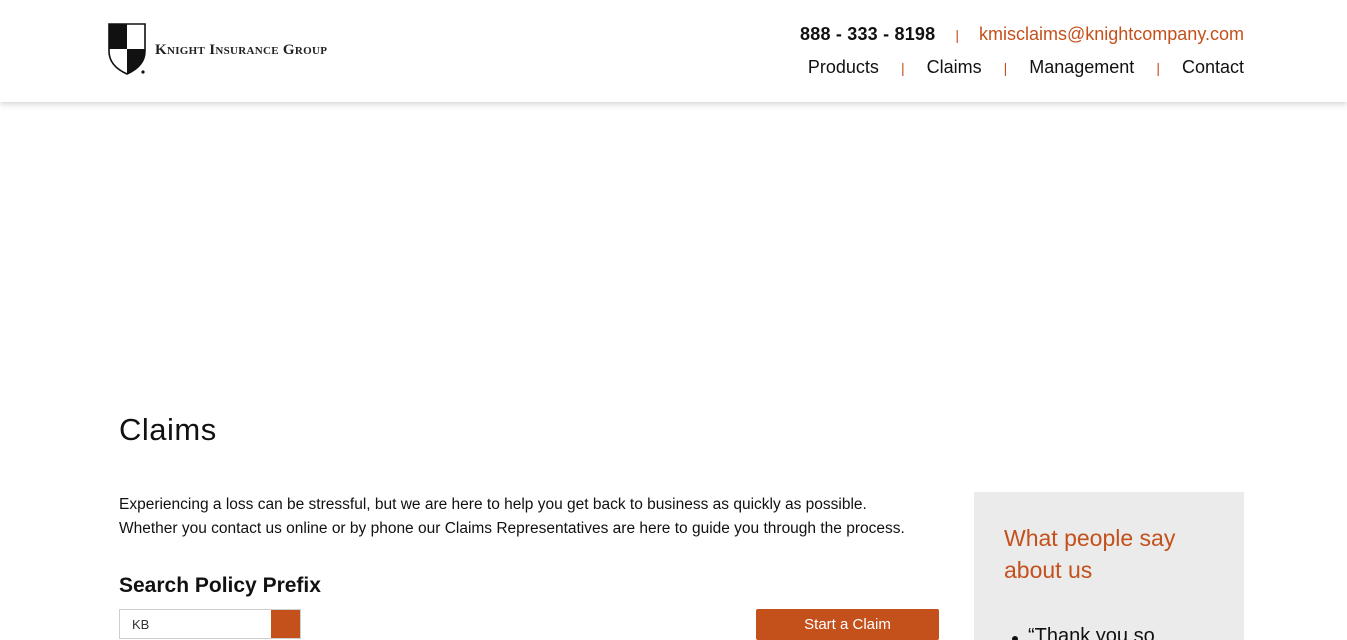  What do you see at coordinates (195, 624) in the screenshot?
I see `policy-prefix-input` at bounding box center [195, 624].